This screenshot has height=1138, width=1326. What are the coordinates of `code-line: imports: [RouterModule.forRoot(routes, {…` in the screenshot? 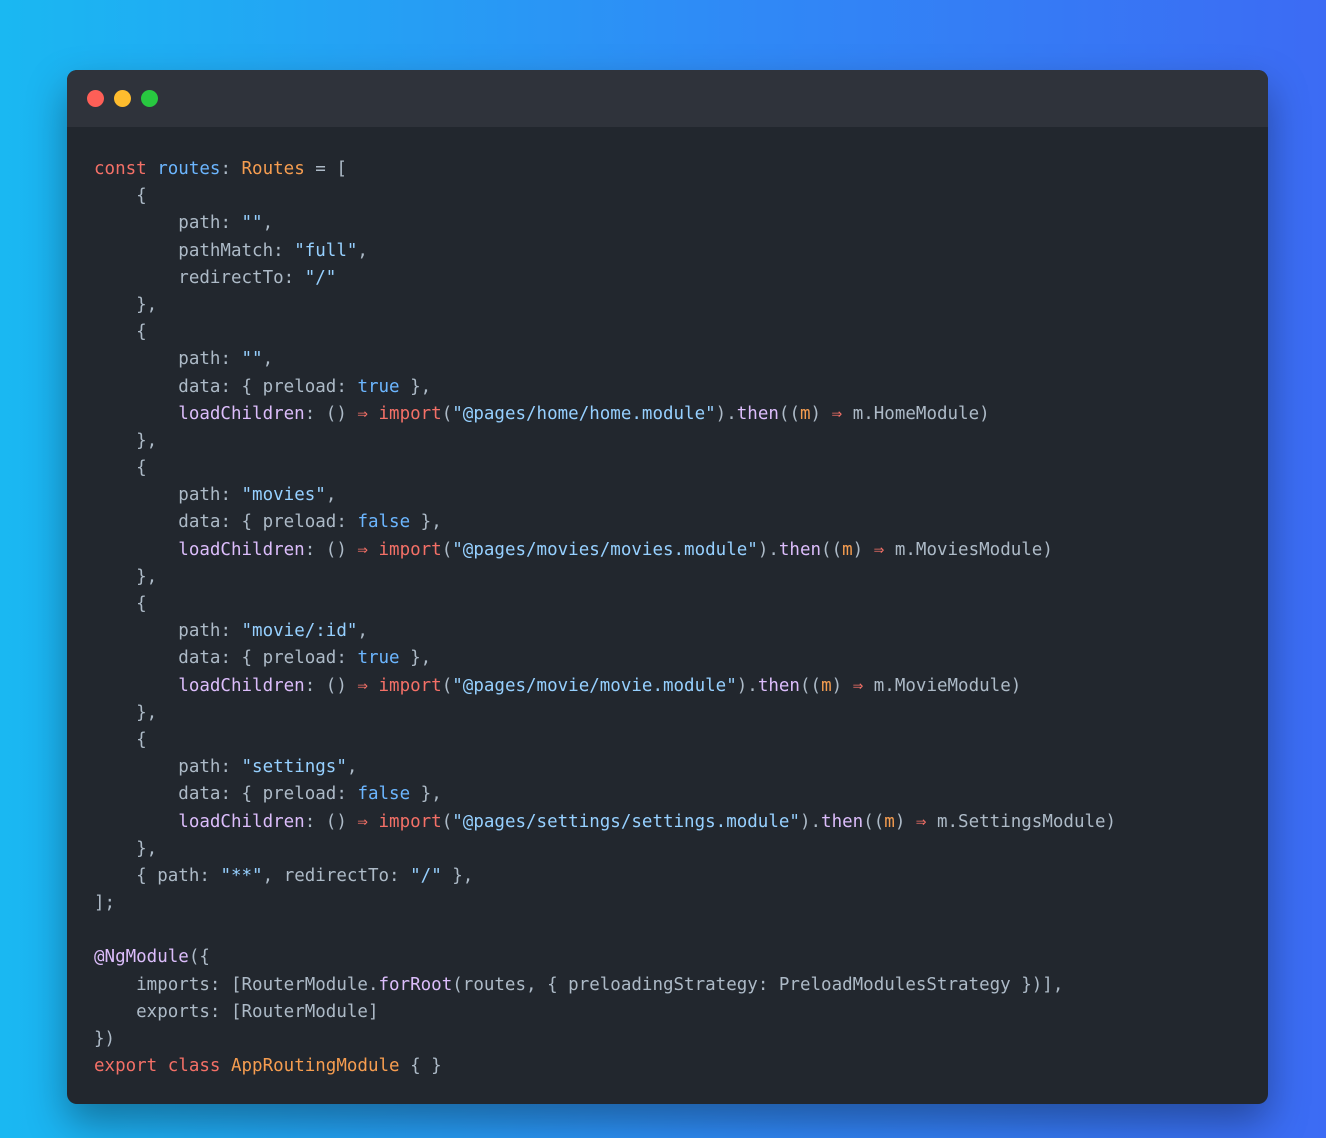 It's located at (676, 985).